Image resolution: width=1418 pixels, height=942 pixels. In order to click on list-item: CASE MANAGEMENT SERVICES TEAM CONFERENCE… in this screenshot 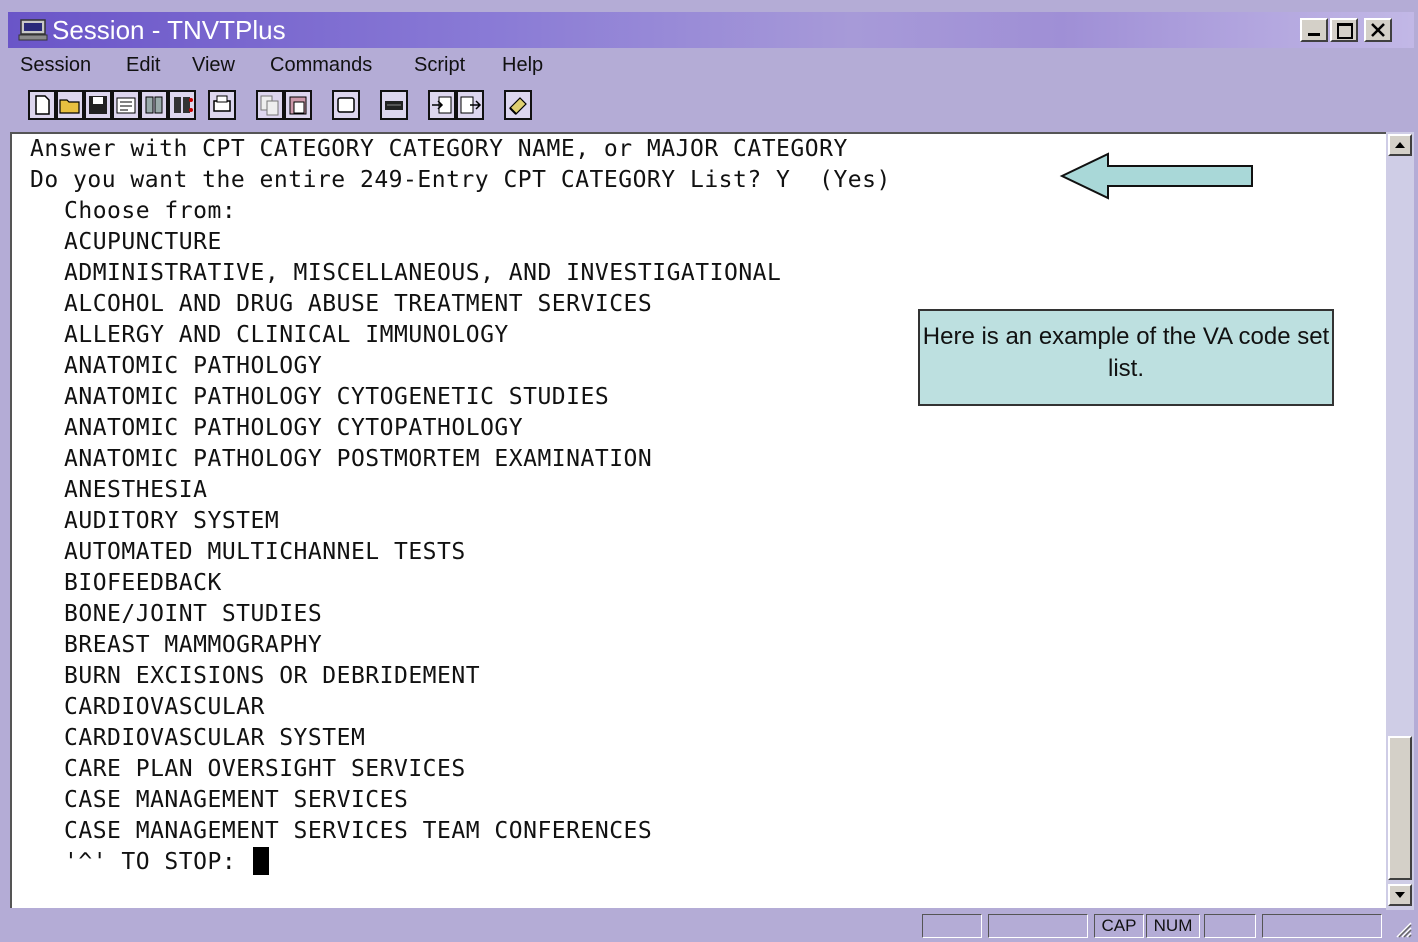, I will do `click(358, 831)`.